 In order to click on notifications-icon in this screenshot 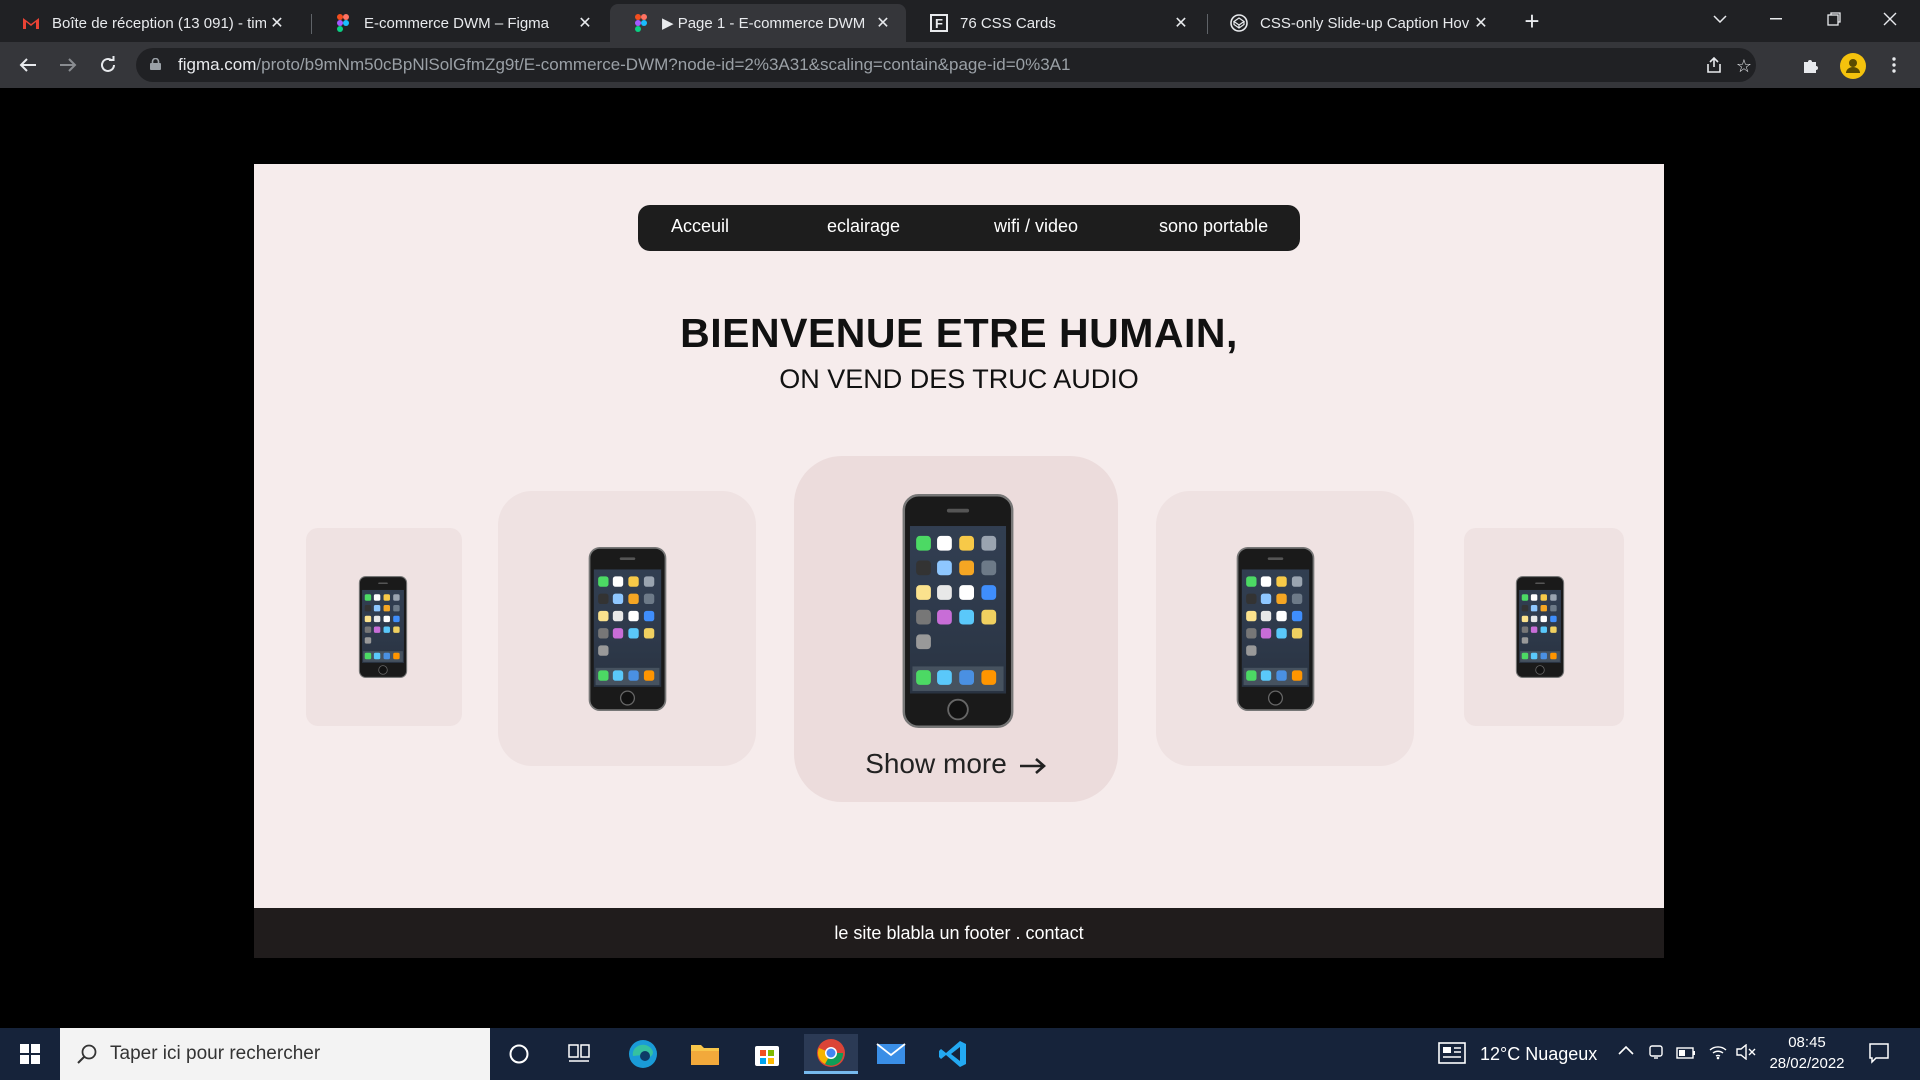, I will do `click(1879, 1055)`.